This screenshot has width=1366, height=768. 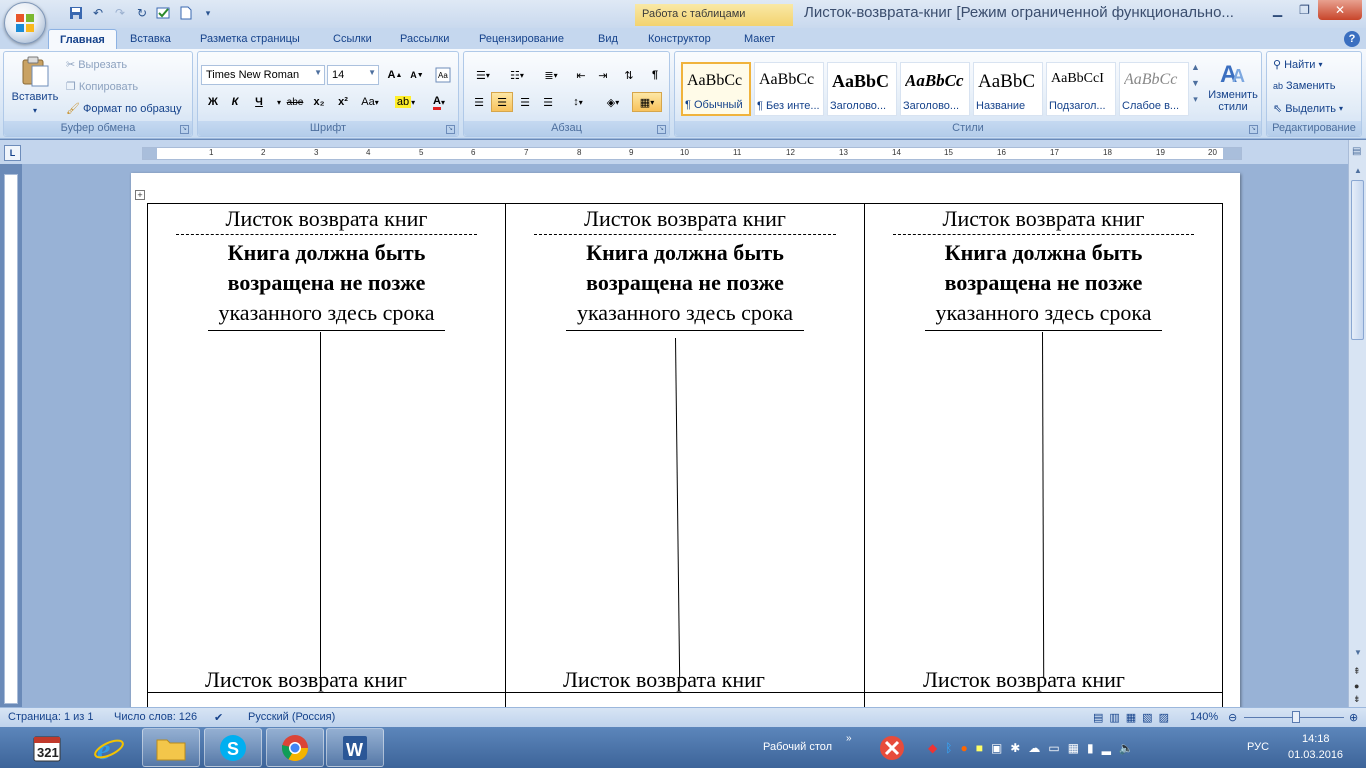 What do you see at coordinates (35, 85) in the screenshot?
I see `paste-button: Вставить ▾` at bounding box center [35, 85].